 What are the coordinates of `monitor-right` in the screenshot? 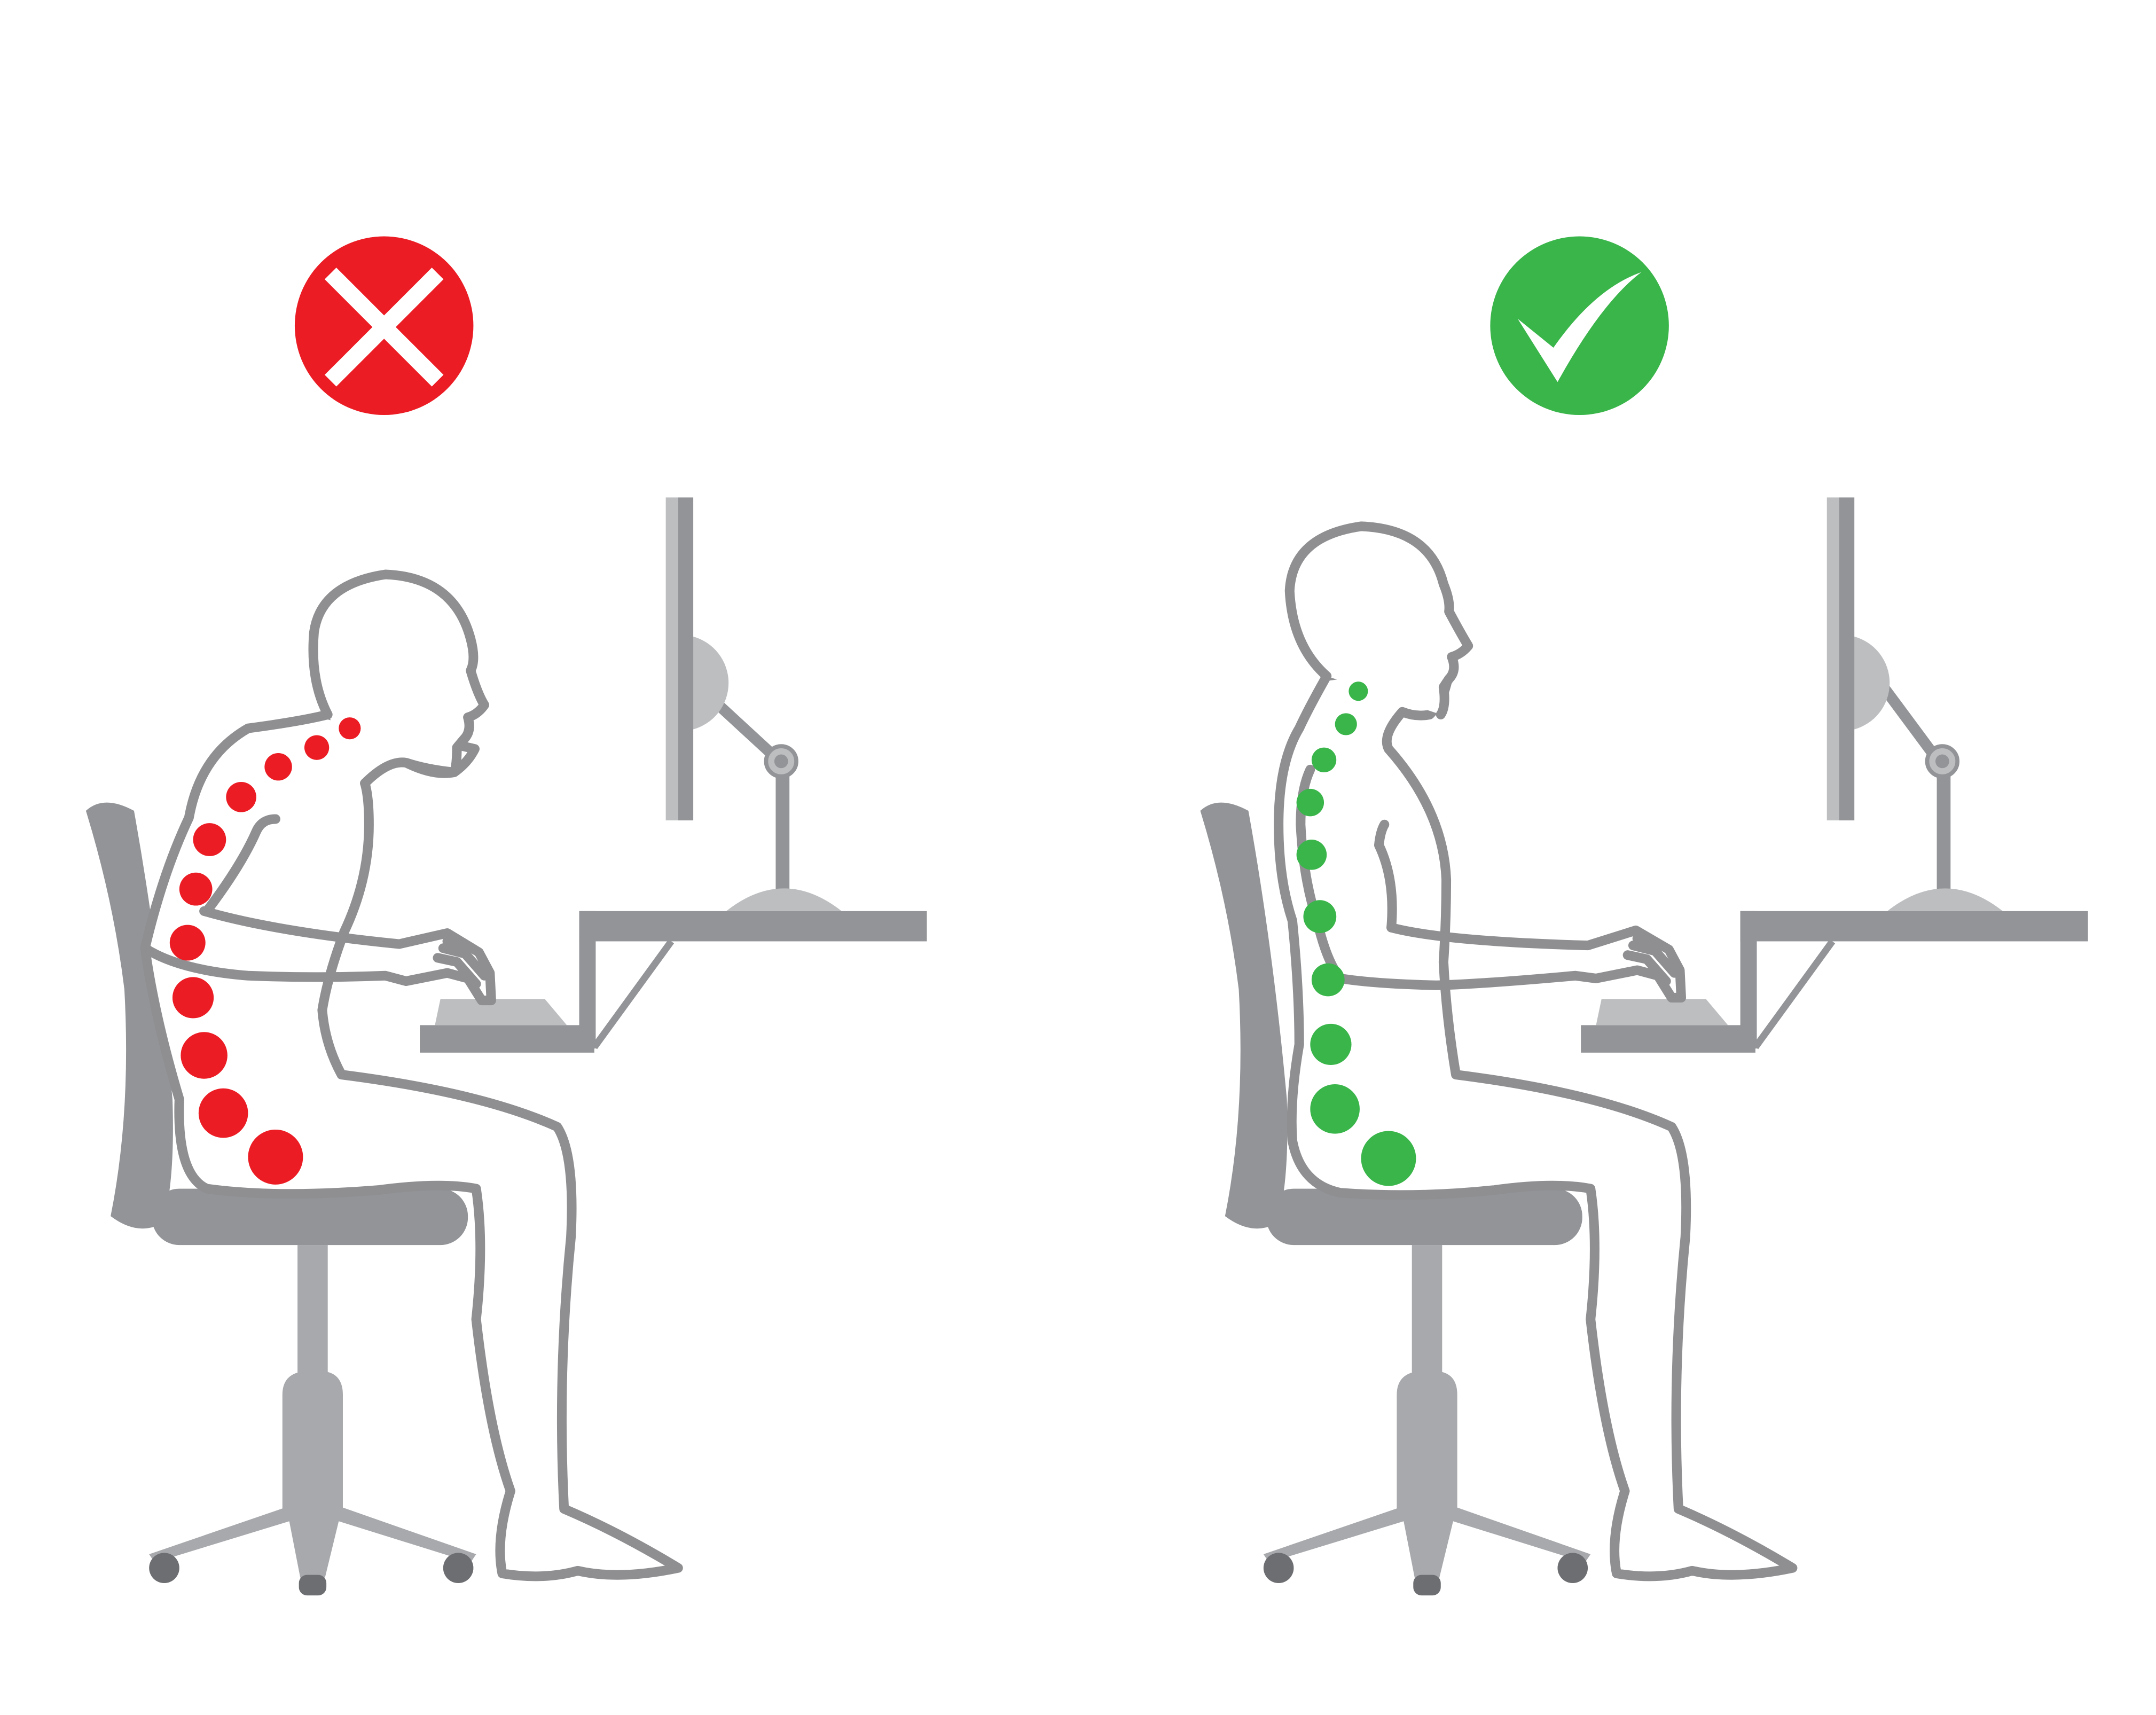 It's located at (1914, 704).